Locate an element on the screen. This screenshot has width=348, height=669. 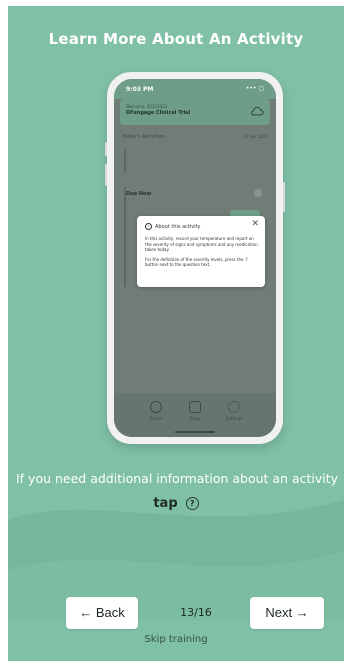
cloud-sync-icon is located at coordinates (257, 111).